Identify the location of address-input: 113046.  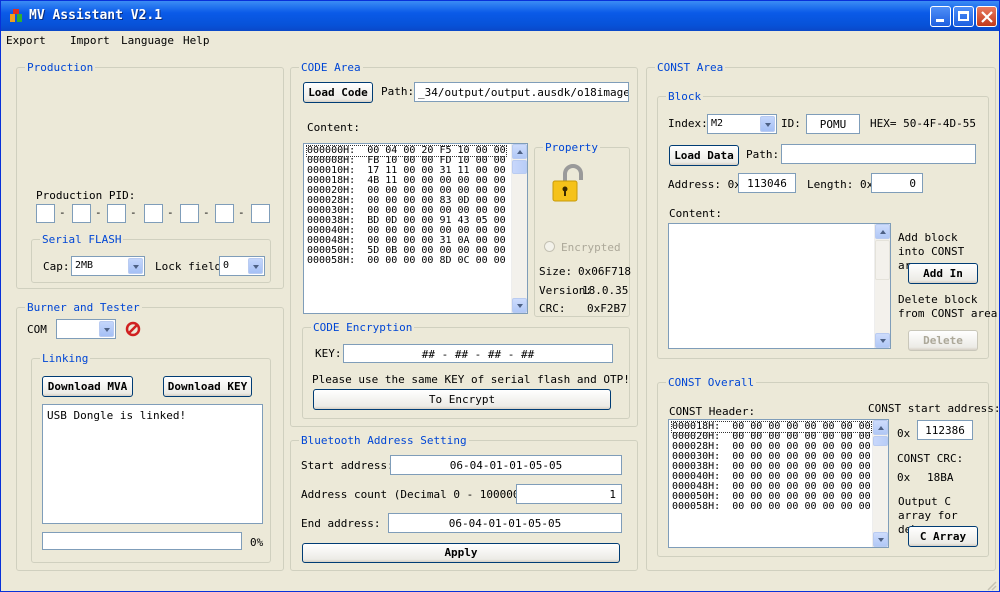
(767, 183).